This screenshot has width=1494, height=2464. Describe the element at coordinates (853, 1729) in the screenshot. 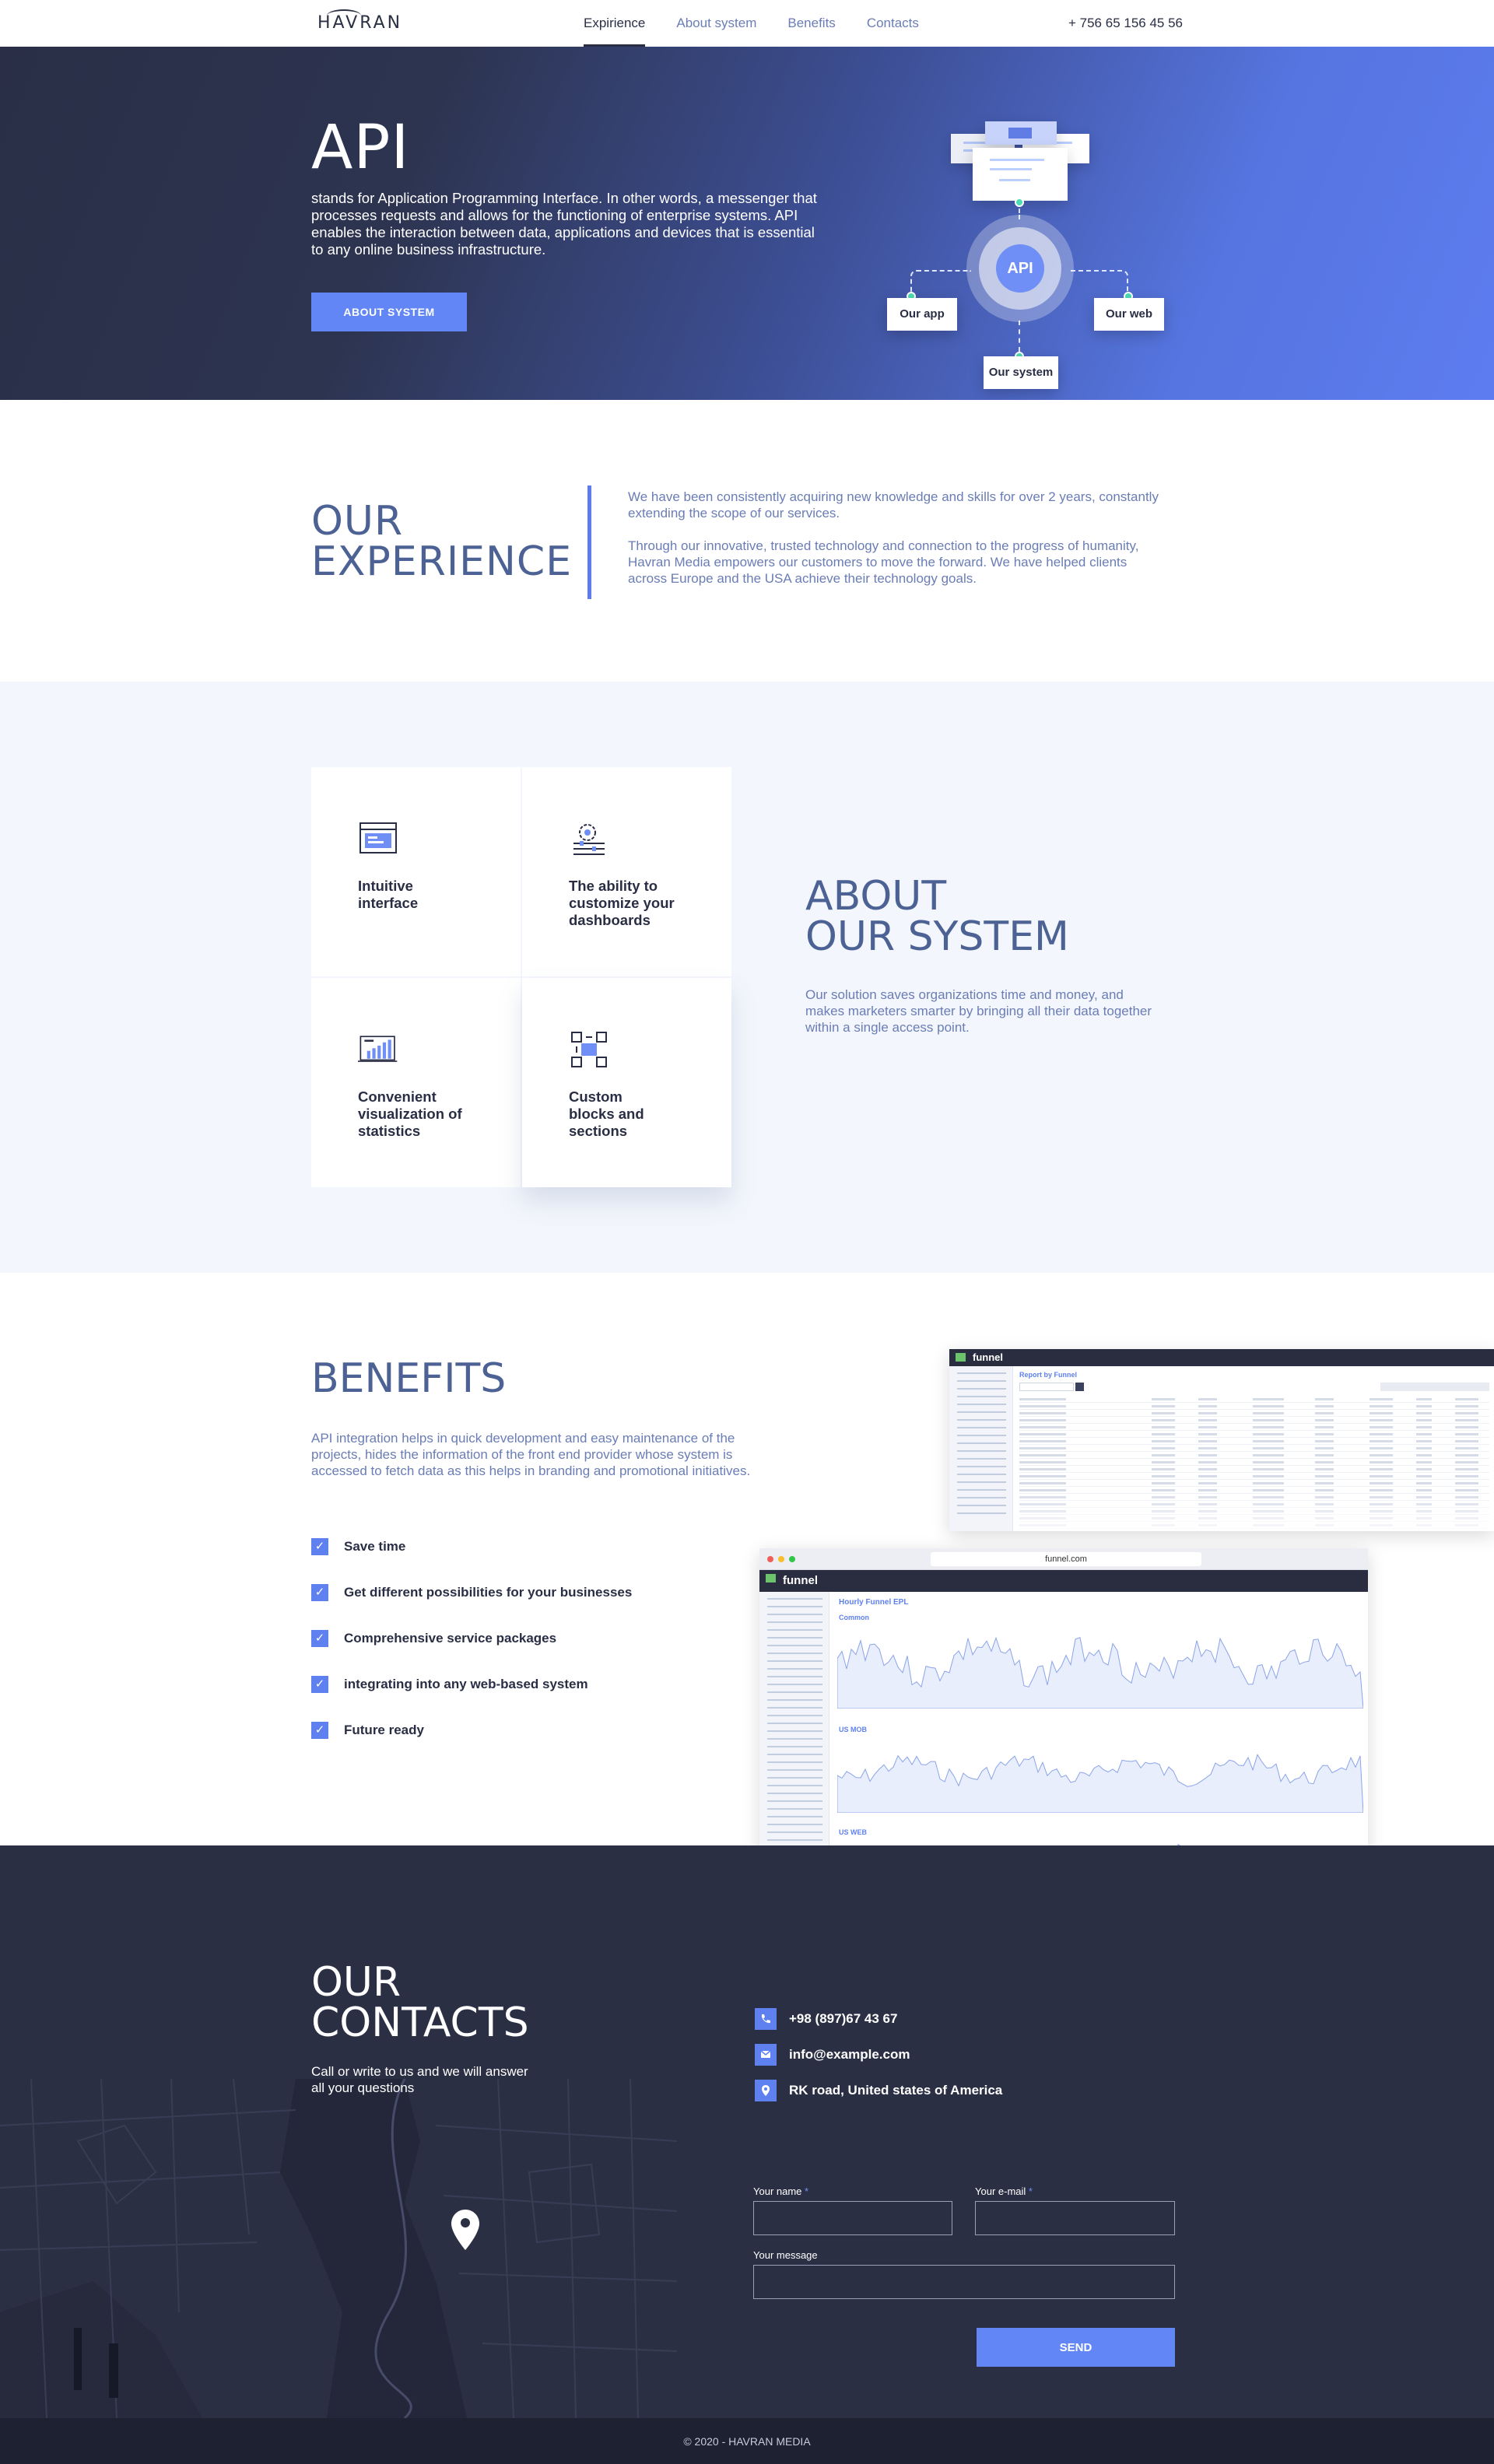

I see `chart-label-us-mob: US MOB` at that location.